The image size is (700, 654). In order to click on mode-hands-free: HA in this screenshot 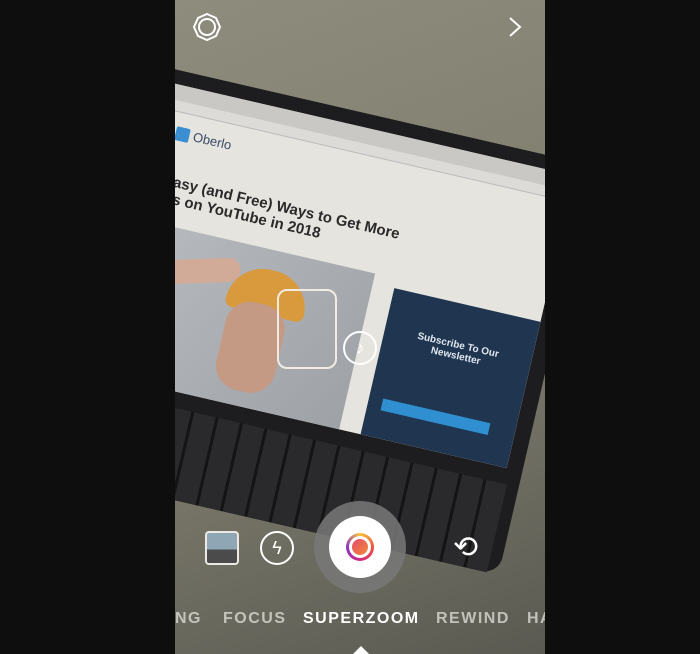, I will do `click(536, 619)`.